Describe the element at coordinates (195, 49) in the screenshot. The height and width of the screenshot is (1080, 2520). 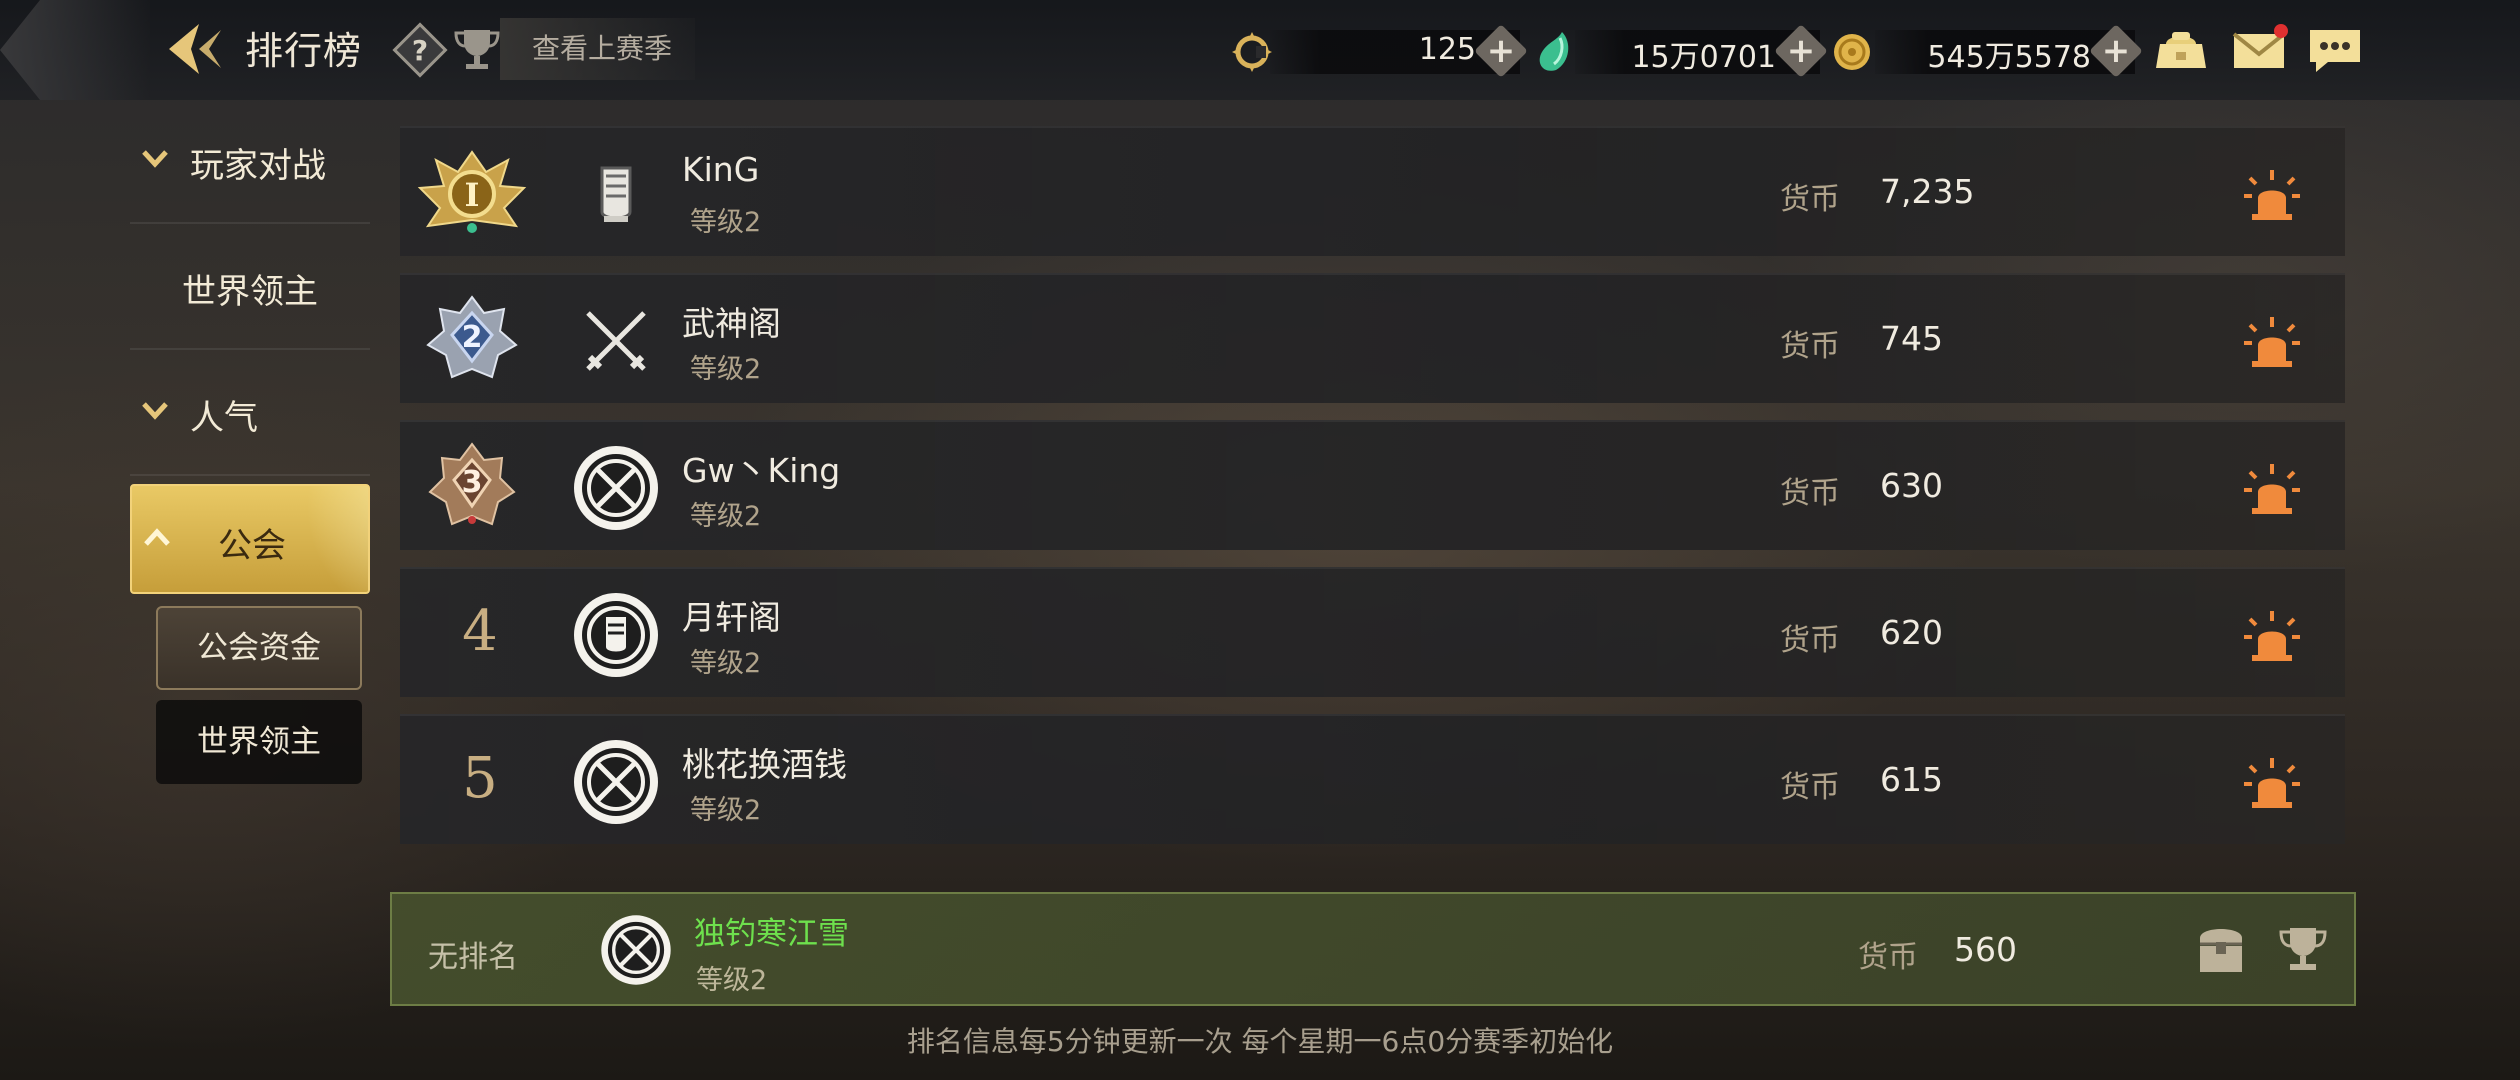
I see `back-arrow-icon` at that location.